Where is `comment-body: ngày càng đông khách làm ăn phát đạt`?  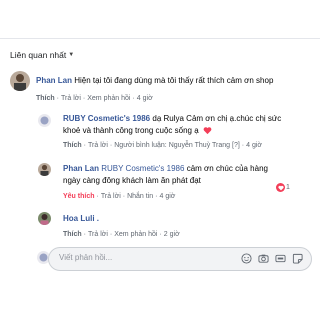 comment-body: ngày càng đông khách làm ăn phát đạt is located at coordinates (132, 180).